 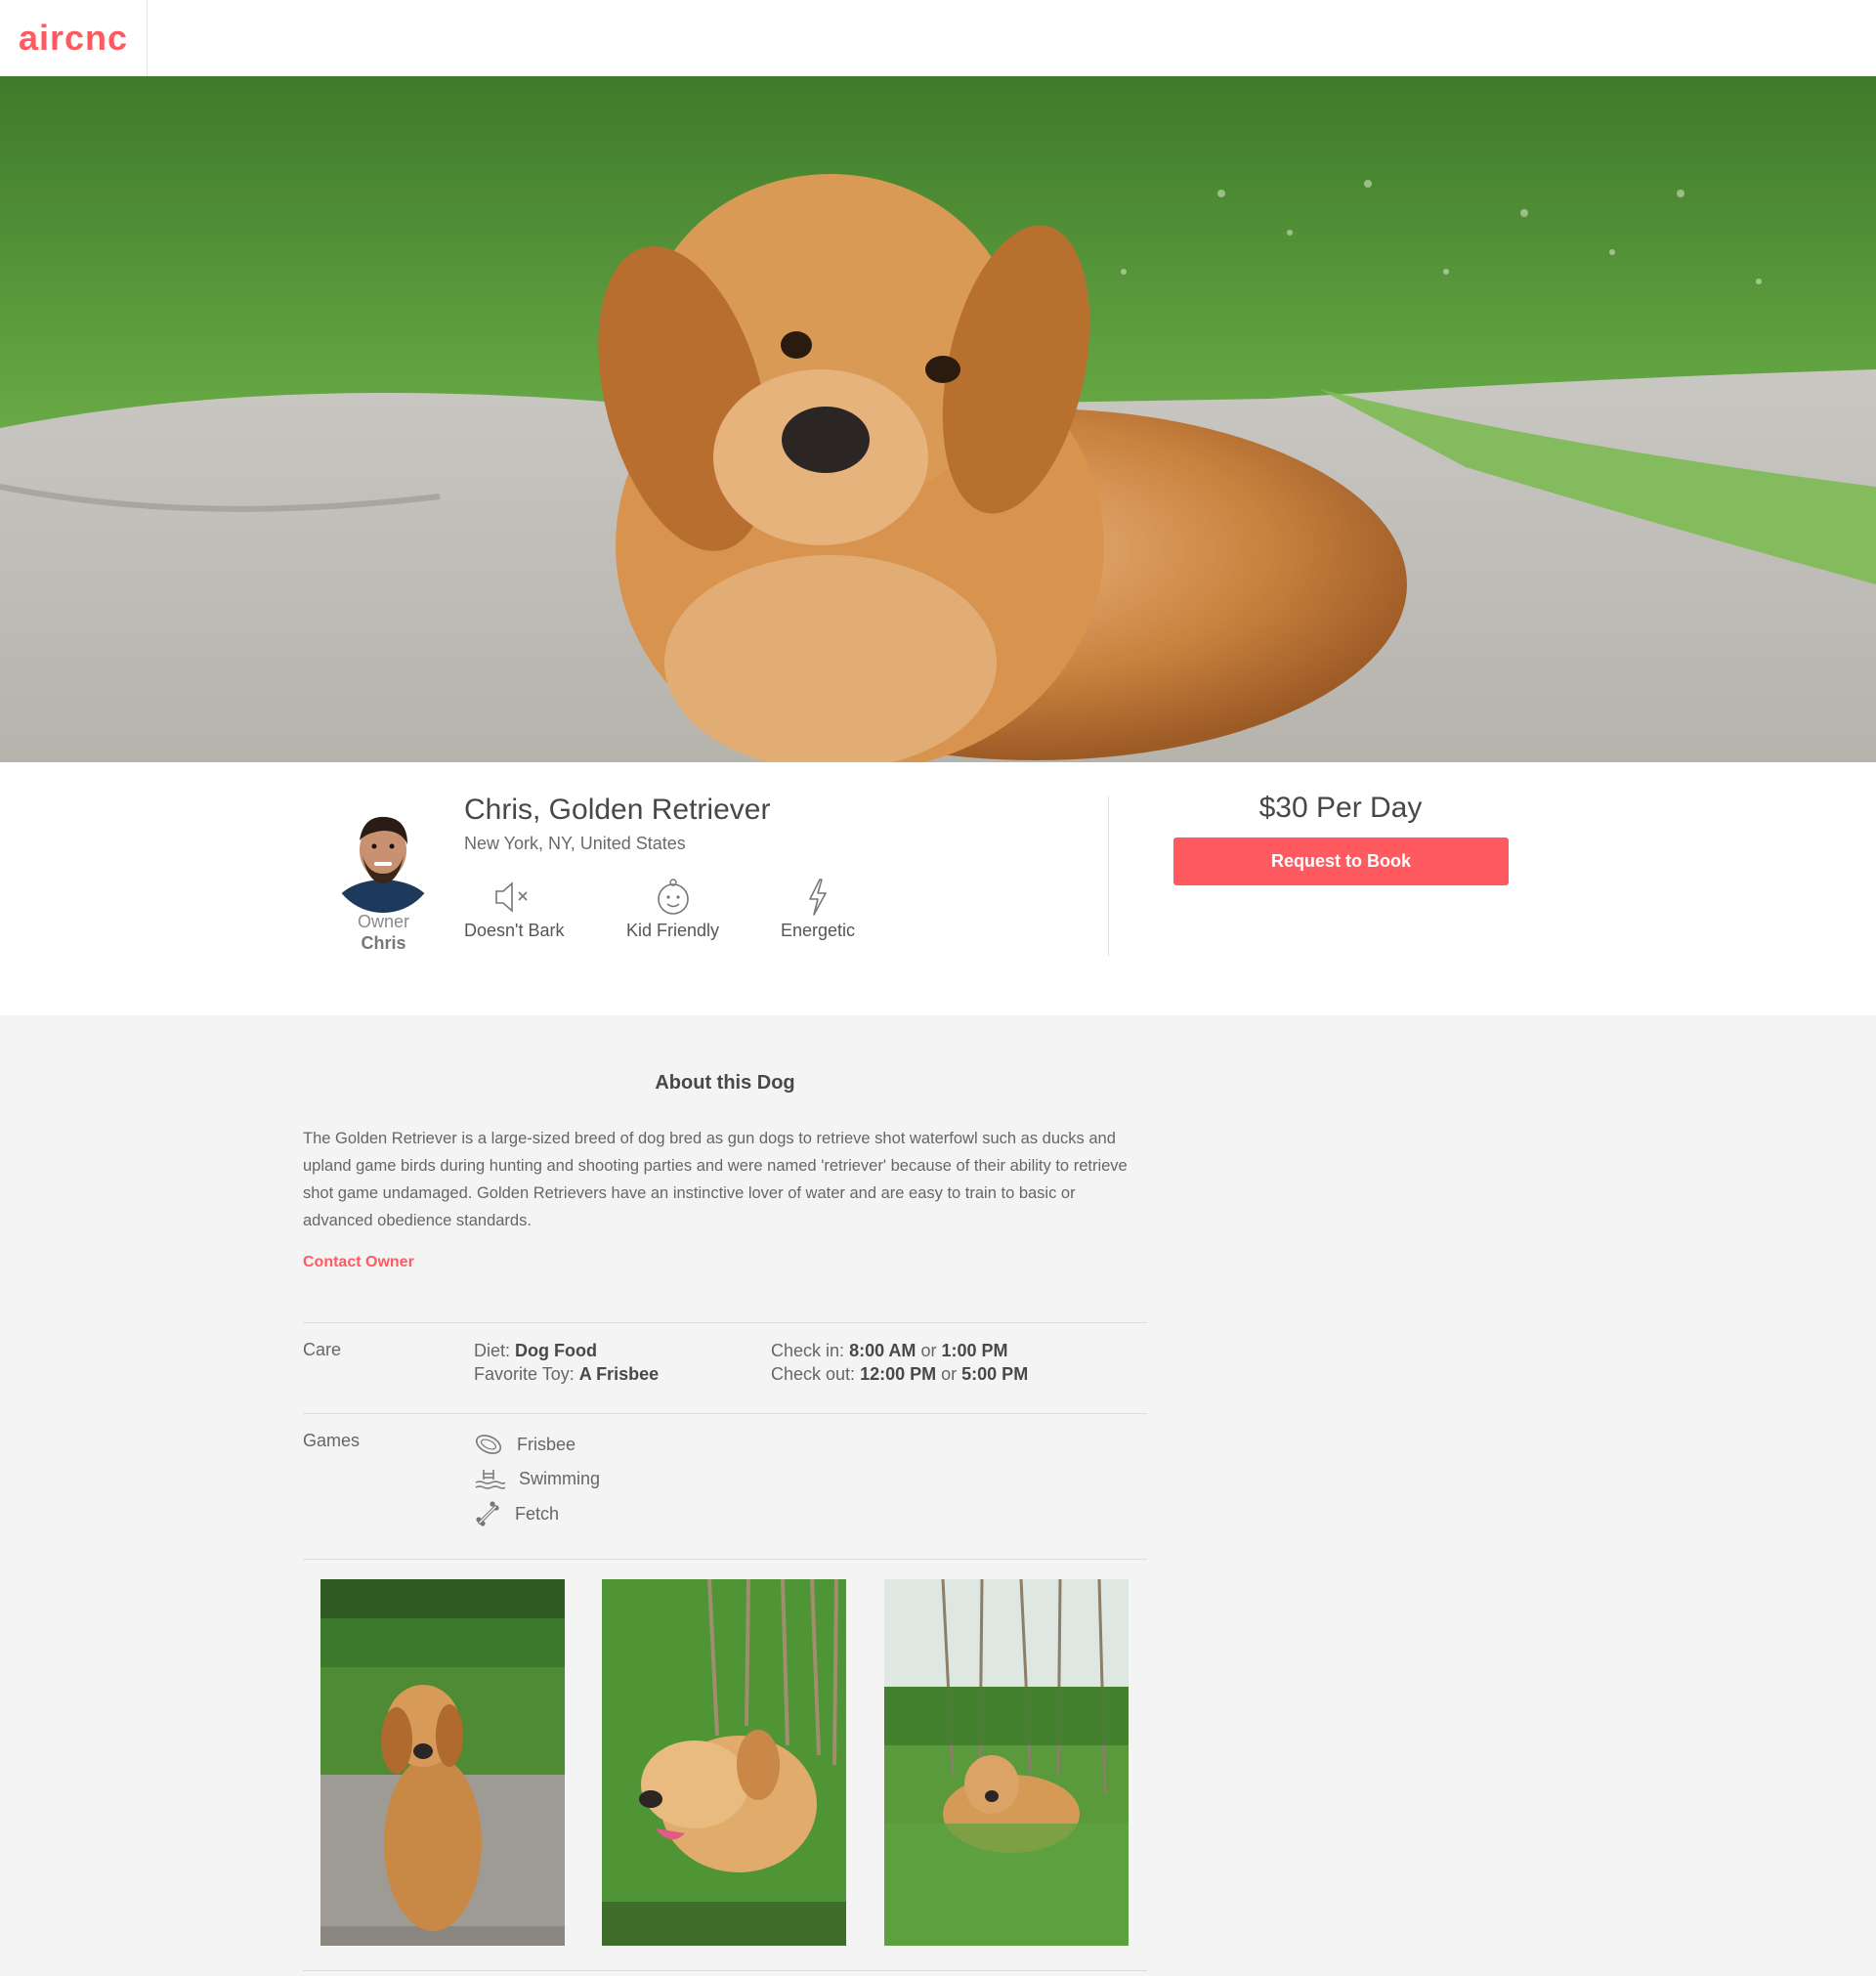 What do you see at coordinates (974, 1351) in the screenshot?
I see `checkin-time-b: 1:00 PM` at bounding box center [974, 1351].